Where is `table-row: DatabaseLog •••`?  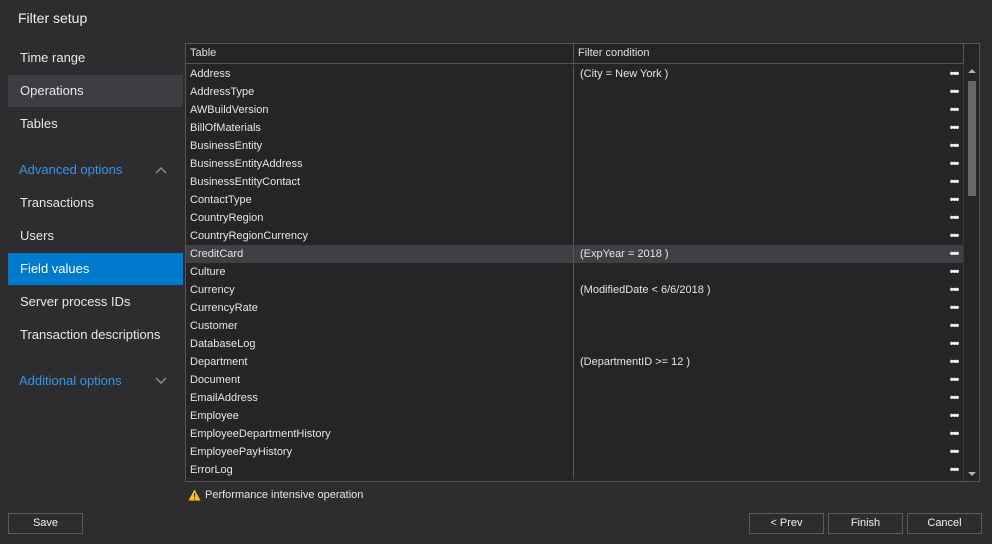
table-row: DatabaseLog ••• is located at coordinates (575, 344).